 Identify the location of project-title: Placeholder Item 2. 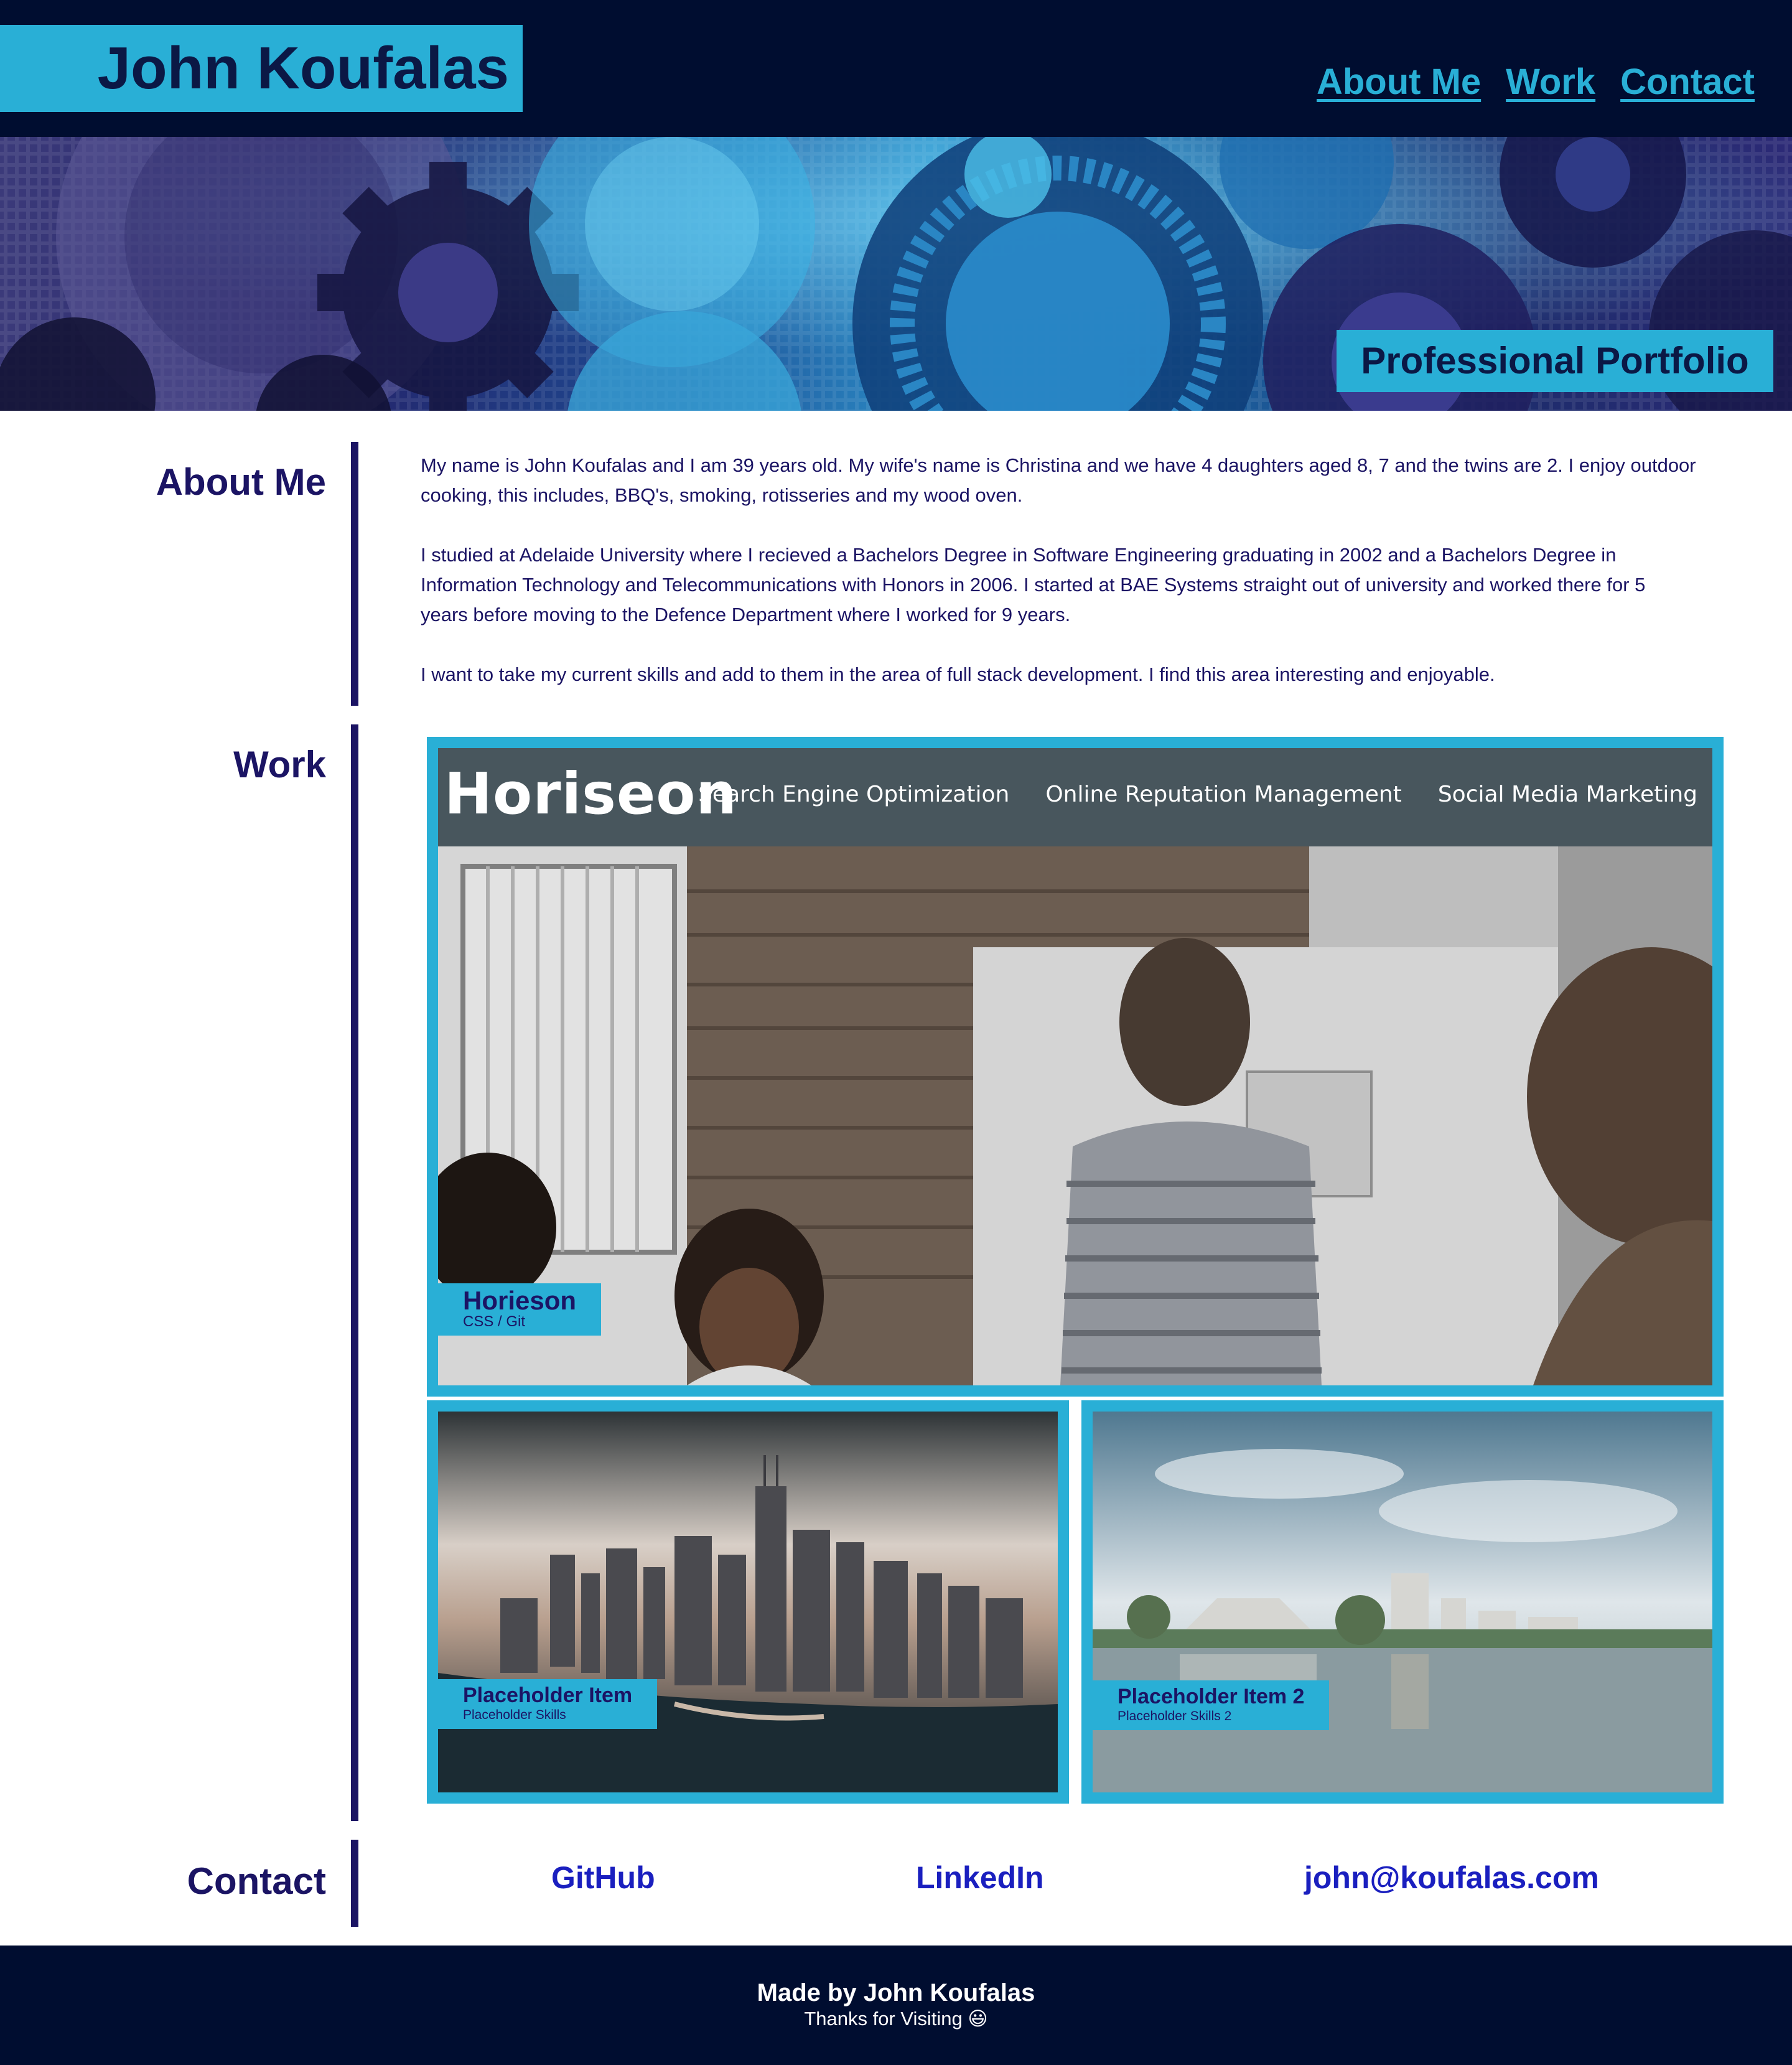
(1211, 1696).